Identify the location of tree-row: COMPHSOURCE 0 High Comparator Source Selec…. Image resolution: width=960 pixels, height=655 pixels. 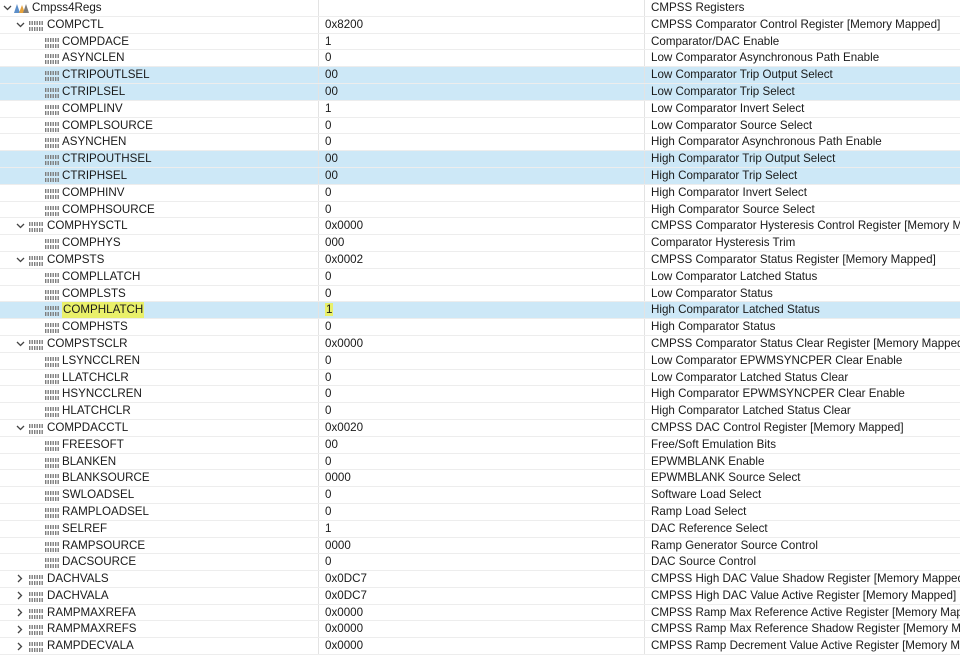
(480, 210).